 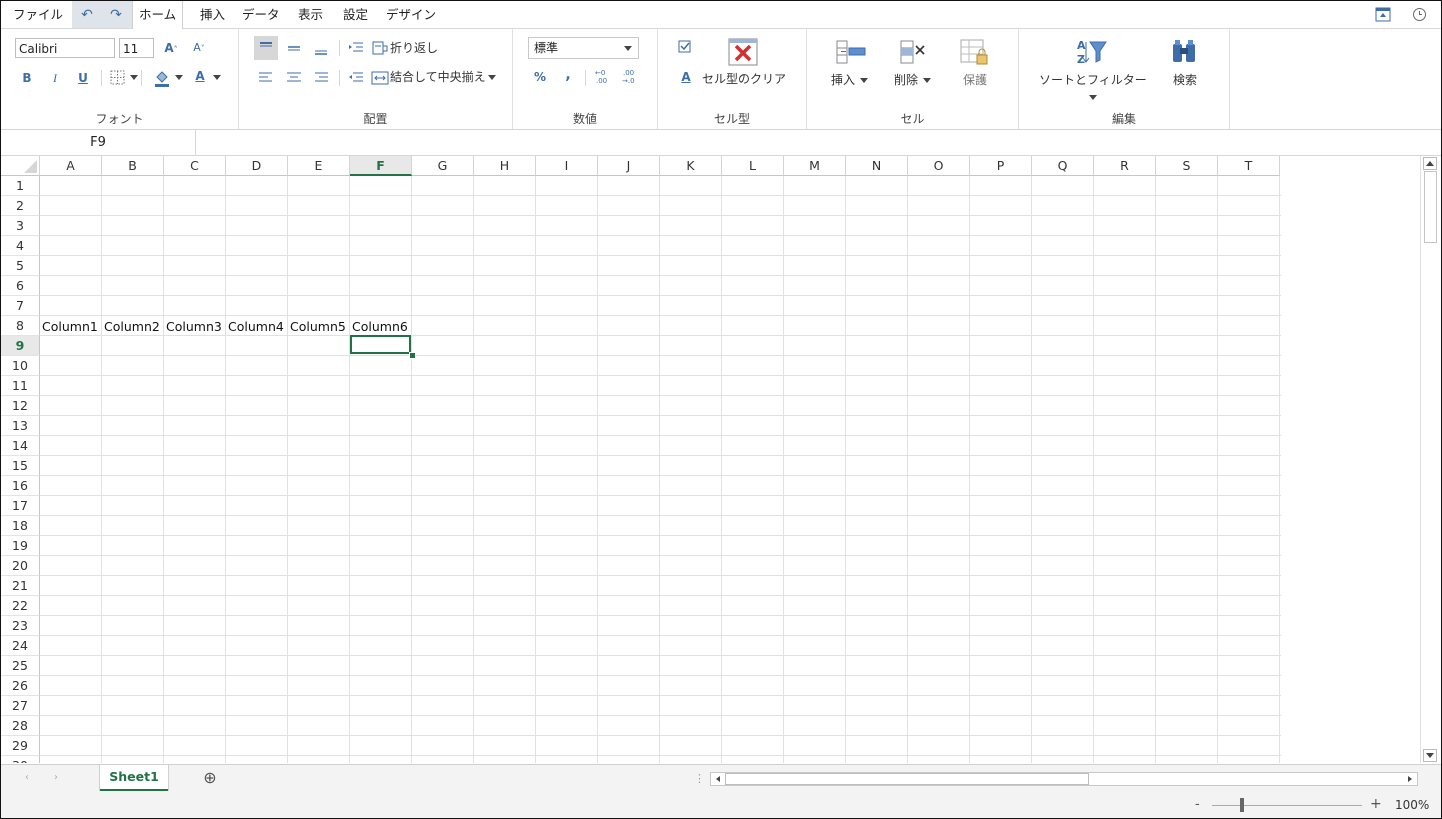 I want to click on protect-icon, so click(x=974, y=52).